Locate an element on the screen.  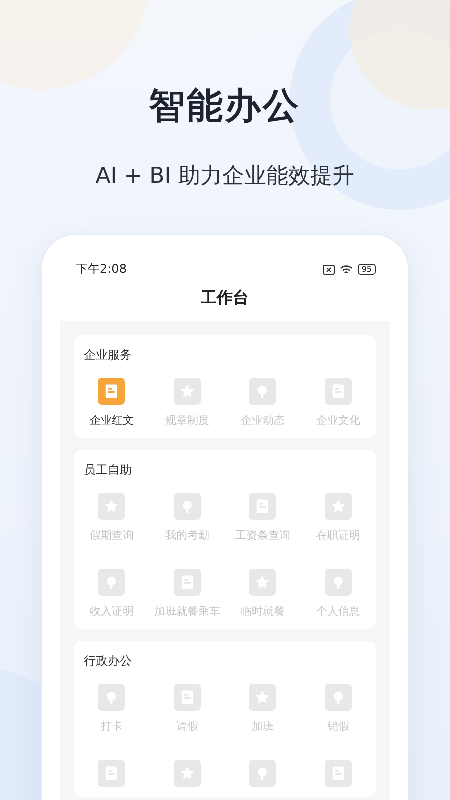
screen-title: 工作台 is located at coordinates (225, 299).